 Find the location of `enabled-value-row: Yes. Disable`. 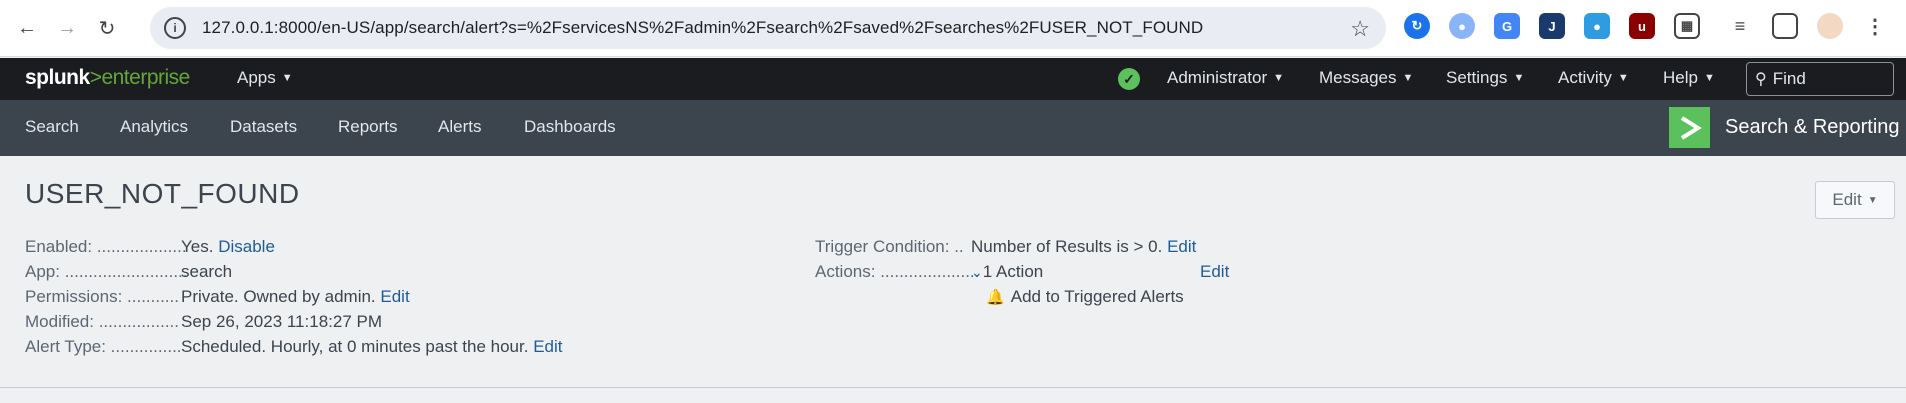

enabled-value-row: Yes. Disable is located at coordinates (228, 247).